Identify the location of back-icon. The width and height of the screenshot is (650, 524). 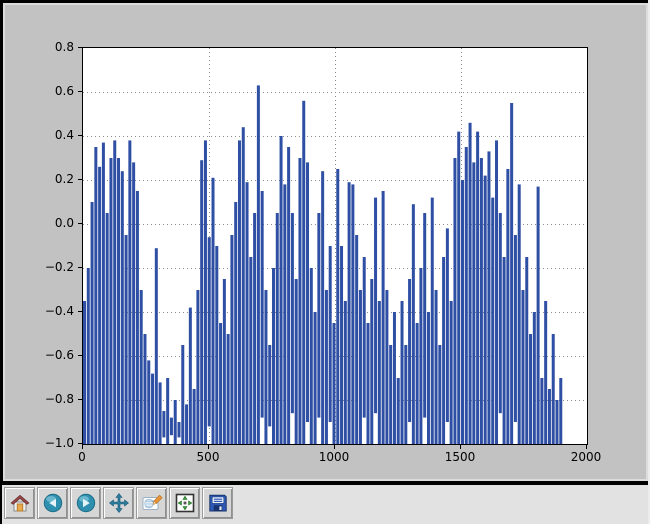
(52, 503).